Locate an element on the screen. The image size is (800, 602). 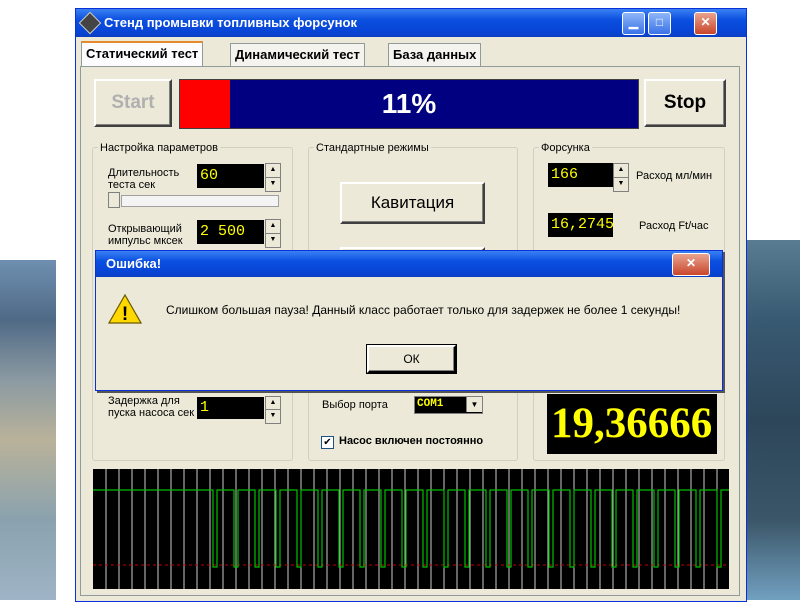
pump-delay-label: Задержка для is located at coordinates (144, 401).